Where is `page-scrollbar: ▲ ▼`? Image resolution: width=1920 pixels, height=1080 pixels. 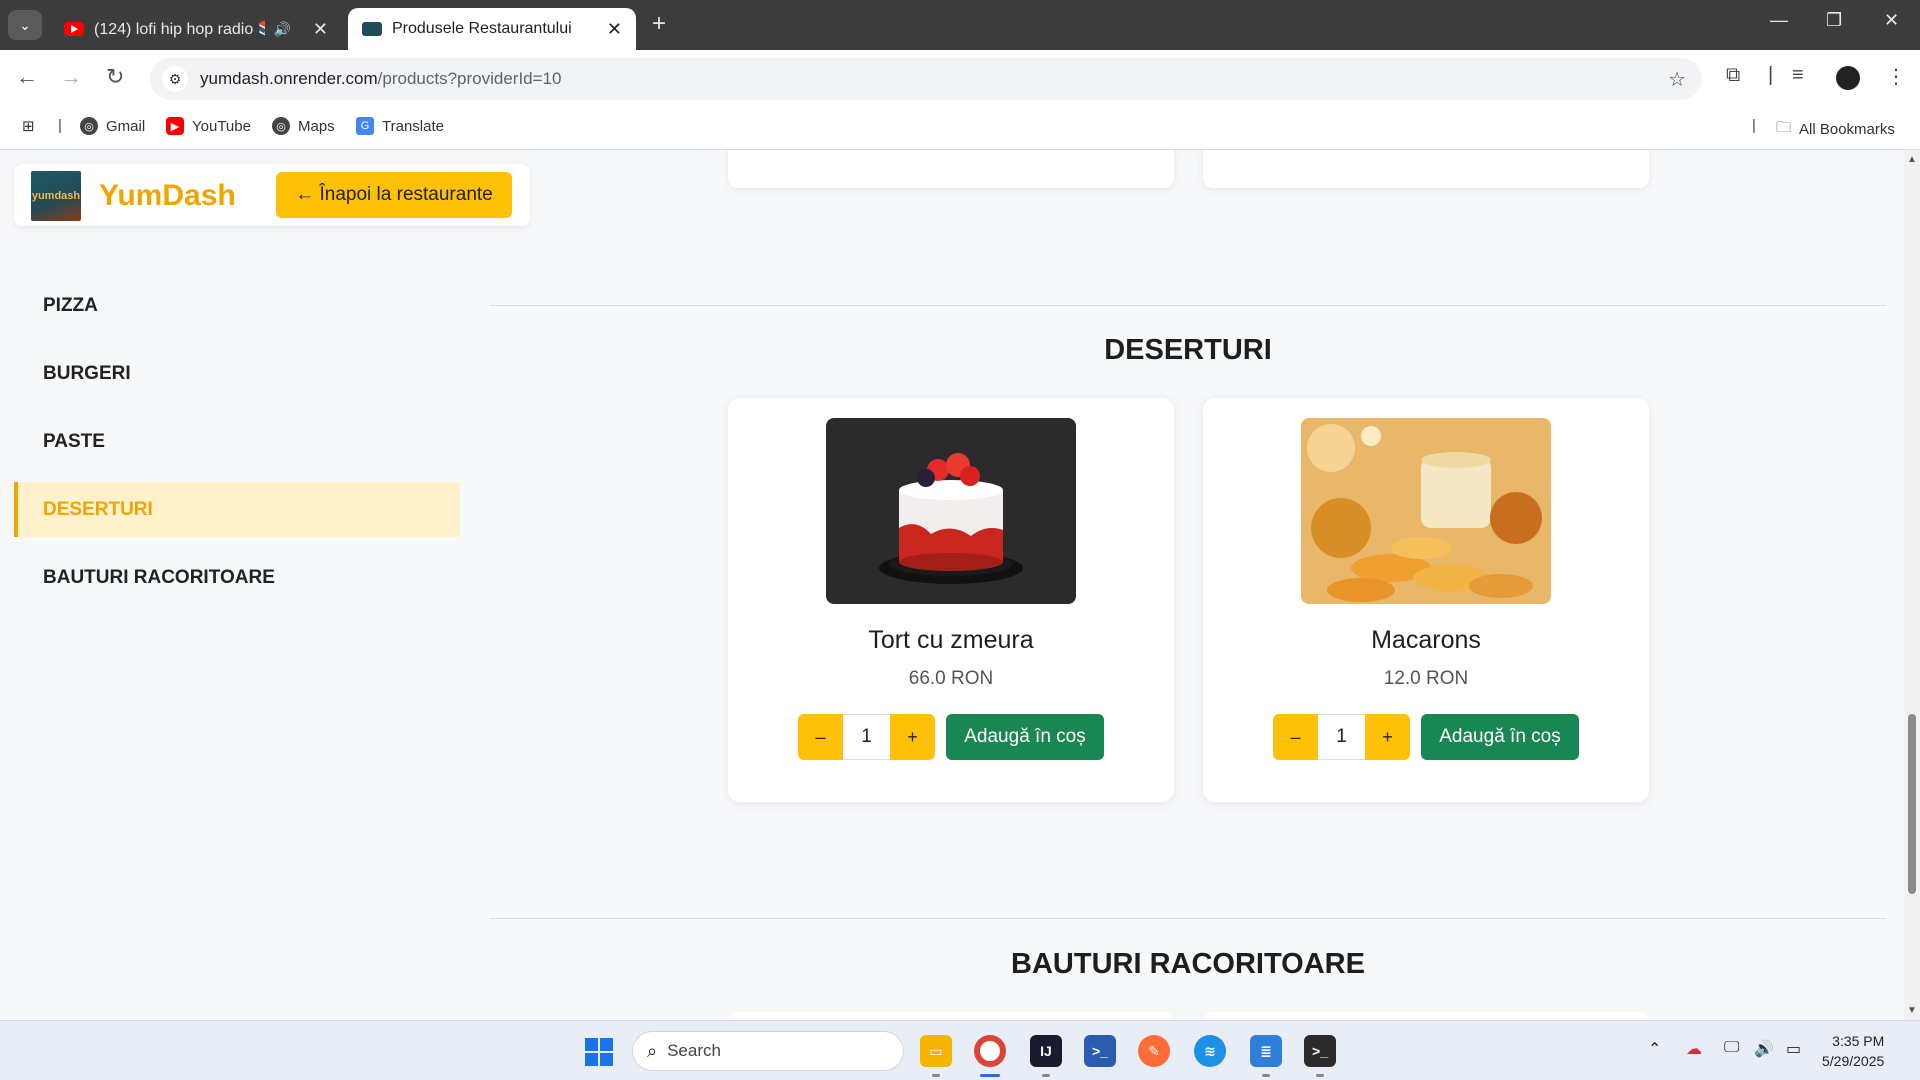
page-scrollbar: ▲ ▼ is located at coordinates (1912, 585).